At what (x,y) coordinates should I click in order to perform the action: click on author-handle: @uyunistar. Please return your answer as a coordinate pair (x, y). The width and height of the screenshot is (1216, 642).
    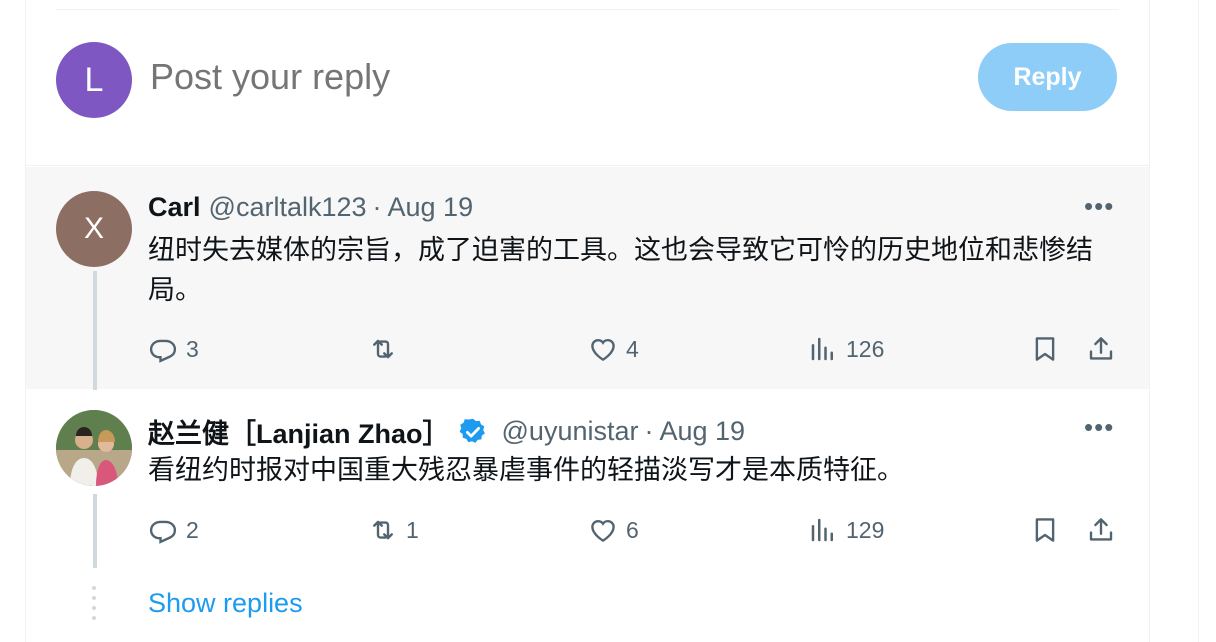
    Looking at the image, I should click on (570, 431).